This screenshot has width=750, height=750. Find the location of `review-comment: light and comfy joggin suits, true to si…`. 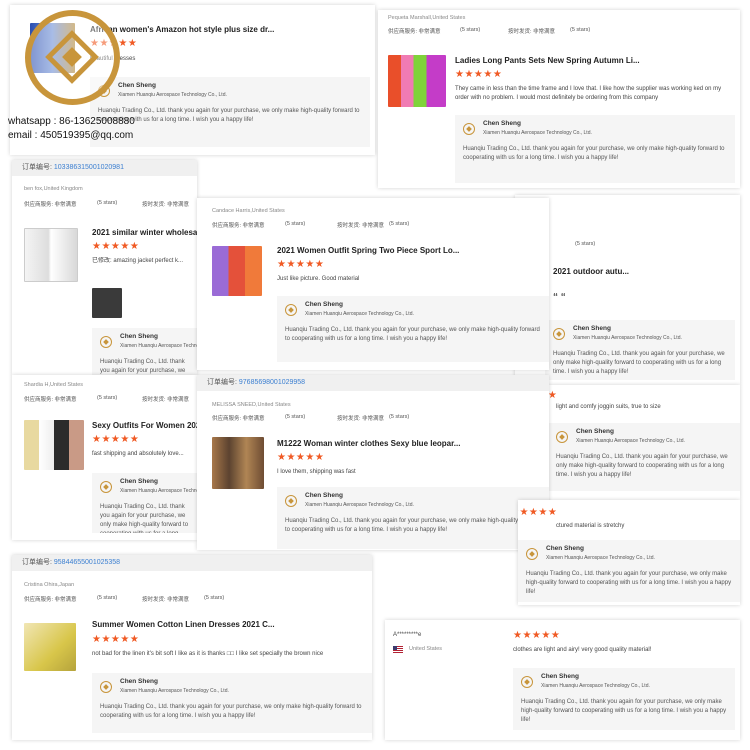

review-comment: light and comfy joggin suits, true to si… is located at coordinates (608, 407).